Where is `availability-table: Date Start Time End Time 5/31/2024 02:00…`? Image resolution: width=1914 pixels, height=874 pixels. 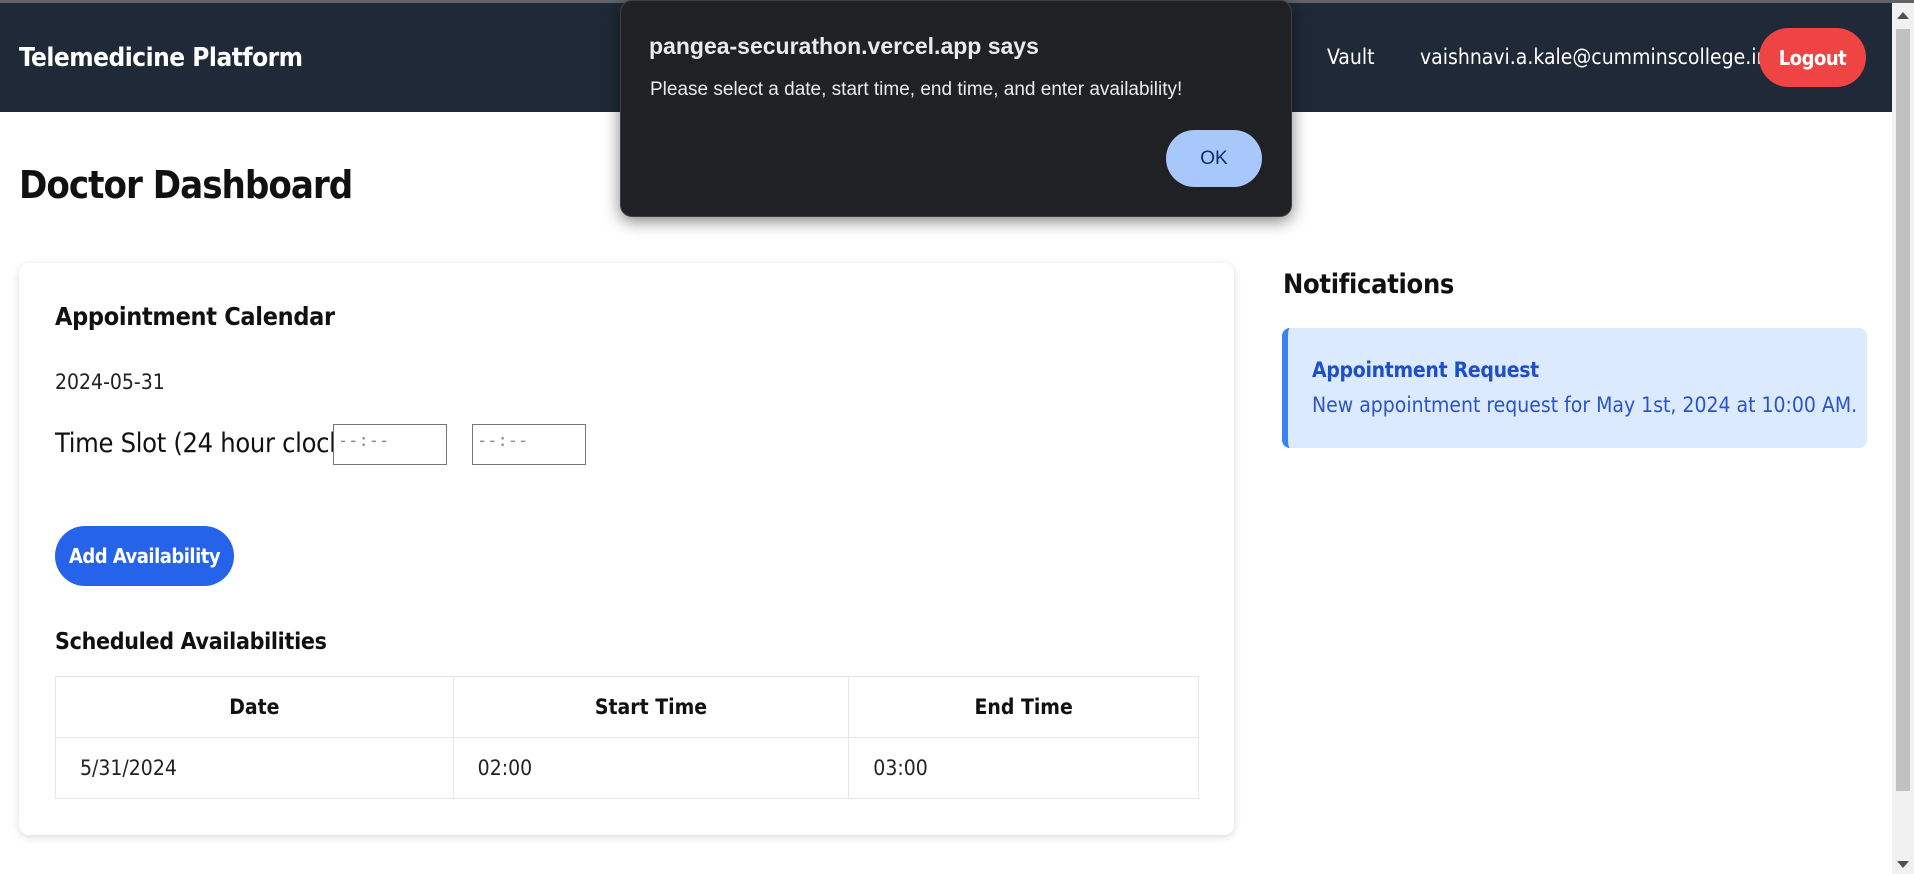 availability-table: Date Start Time End Time 5/31/2024 02:00… is located at coordinates (627, 737).